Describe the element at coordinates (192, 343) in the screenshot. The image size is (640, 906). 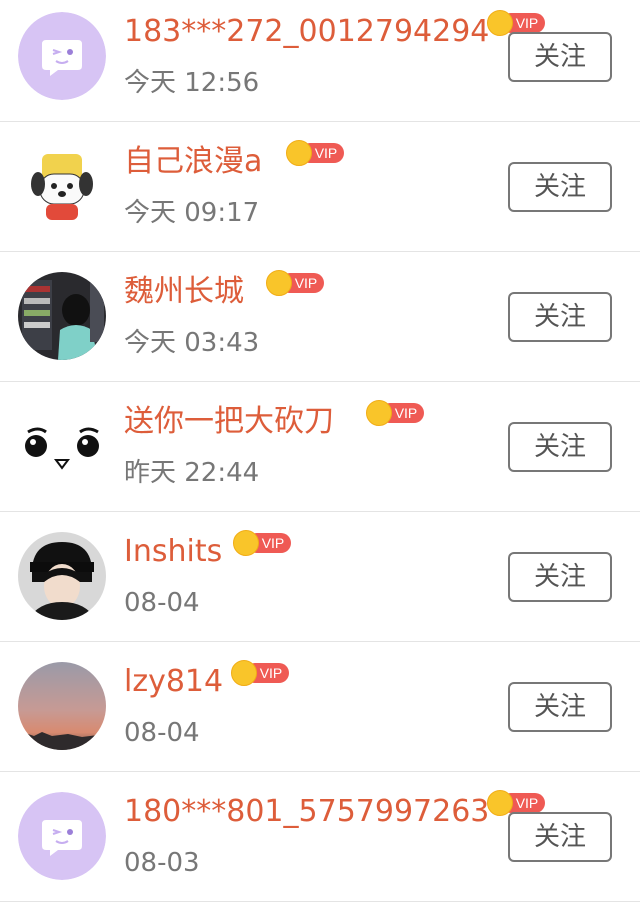
I see `visit-time: 今天 03:43` at that location.